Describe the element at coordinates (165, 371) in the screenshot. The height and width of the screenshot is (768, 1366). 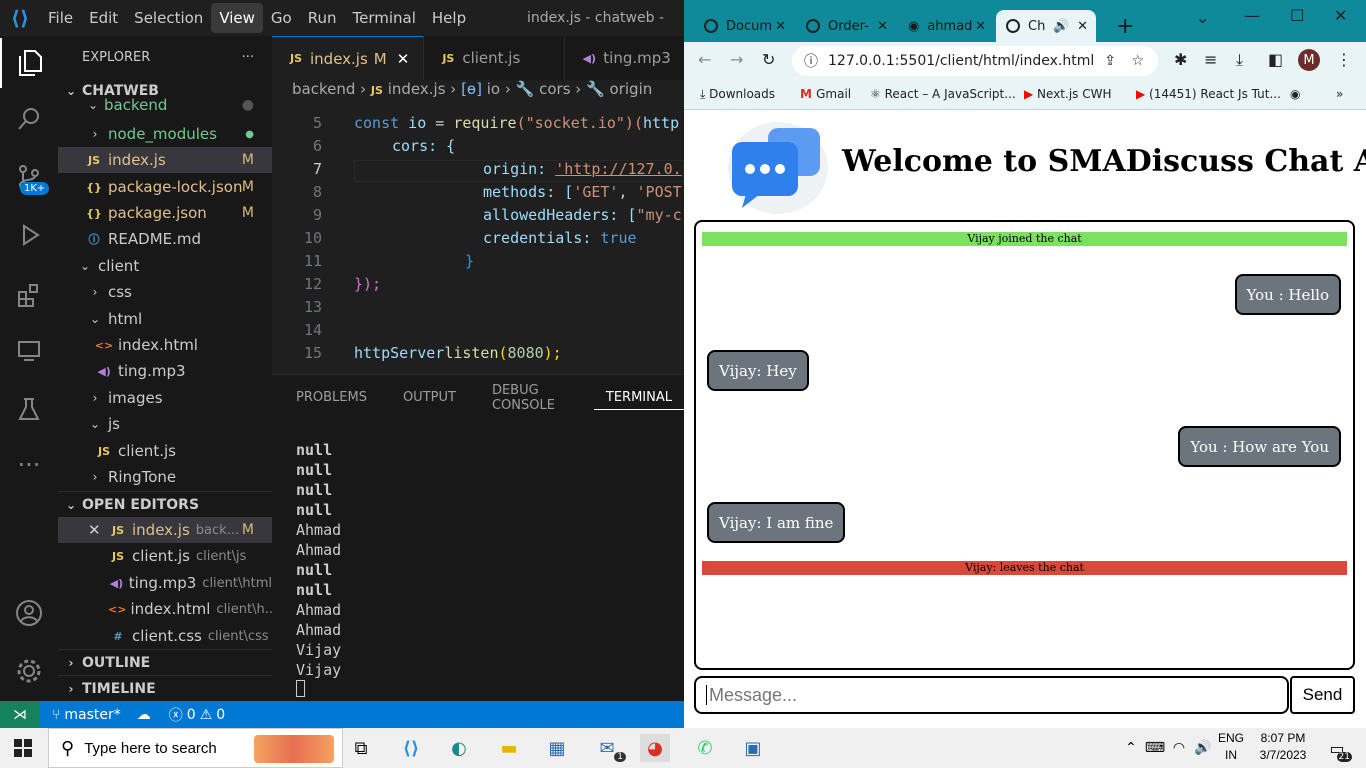
I see `tree-item-ting-mp3: ◀) ting.mp3` at that location.